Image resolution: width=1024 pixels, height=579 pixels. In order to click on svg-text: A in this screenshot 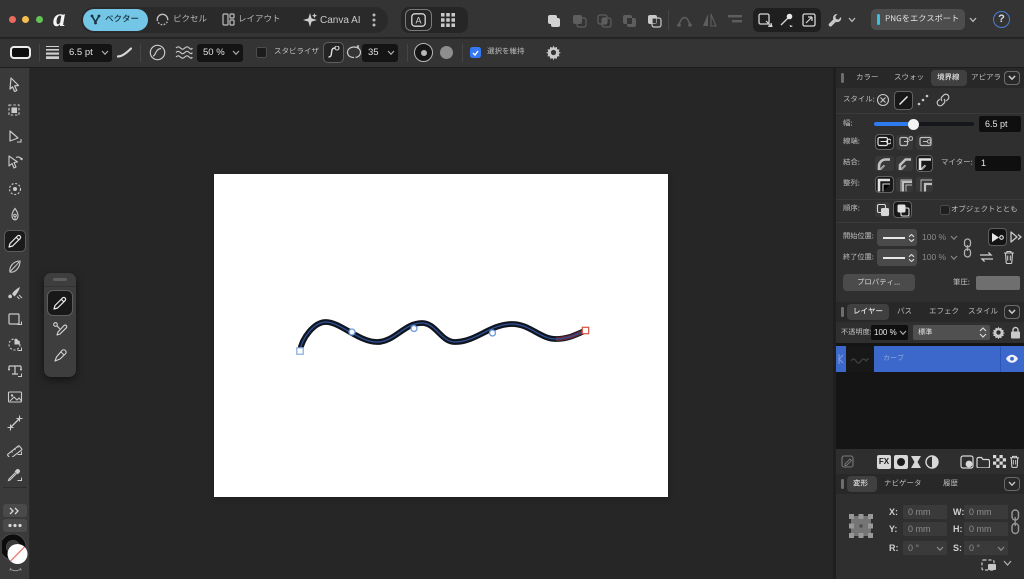, I will do `click(418, 21)`.